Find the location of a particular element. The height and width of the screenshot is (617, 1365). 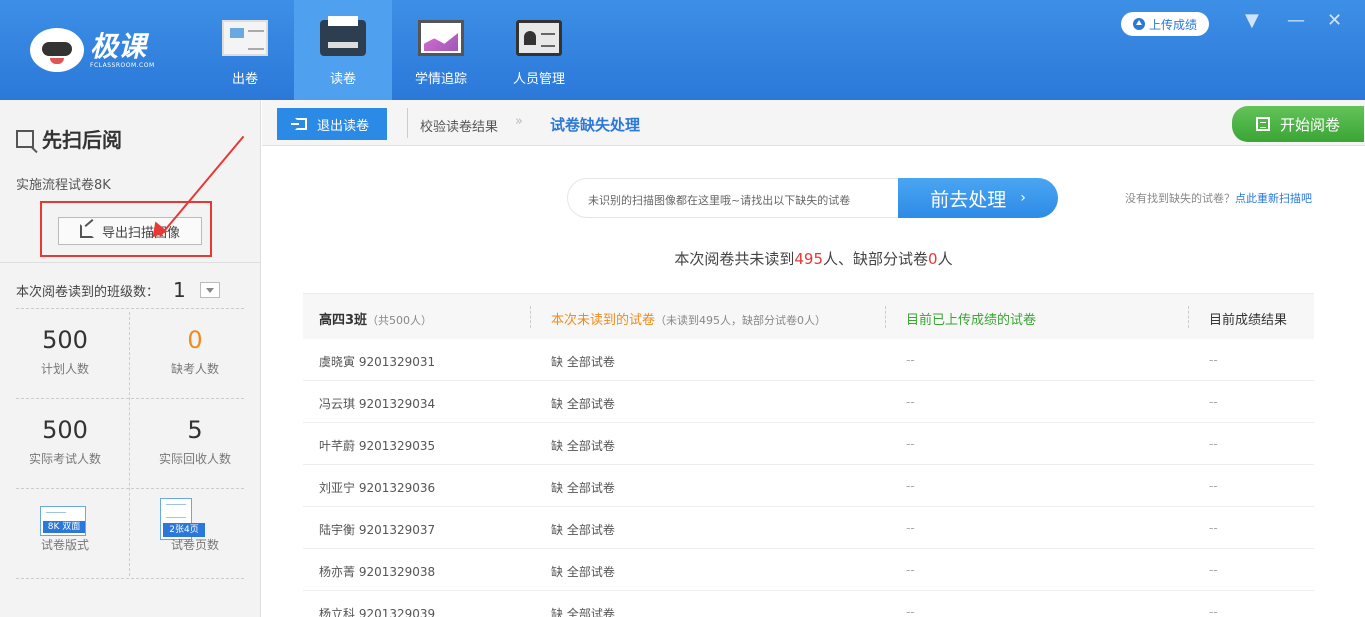

toolbar: 退出读卷 校验读卷结果 » 试卷缺失处理 开始阅卷 is located at coordinates (813, 123).